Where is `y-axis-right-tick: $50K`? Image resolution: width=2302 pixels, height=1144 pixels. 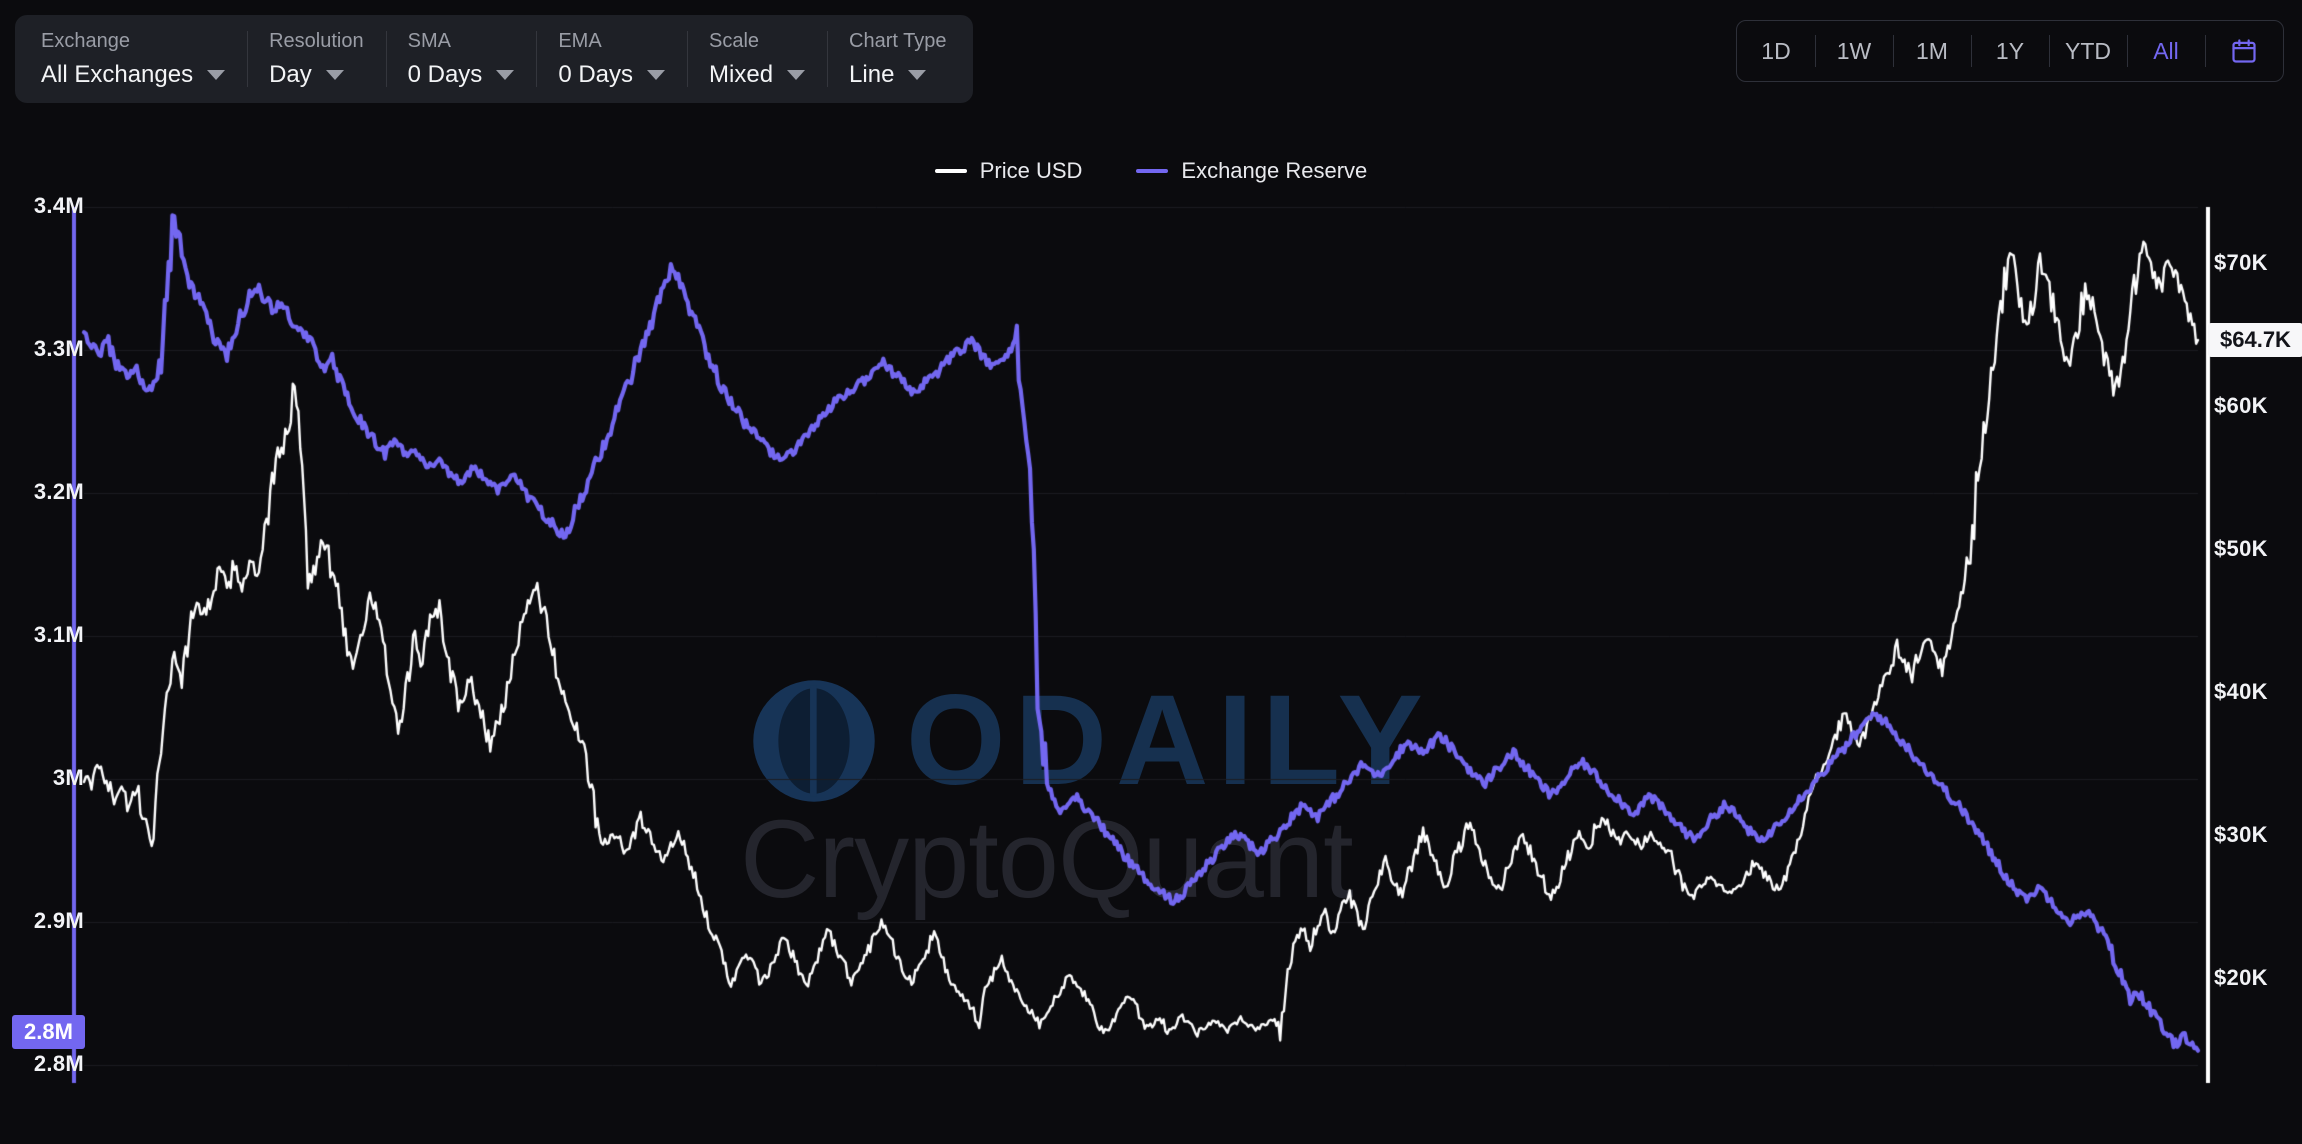 y-axis-right-tick: $50K is located at coordinates (2241, 549).